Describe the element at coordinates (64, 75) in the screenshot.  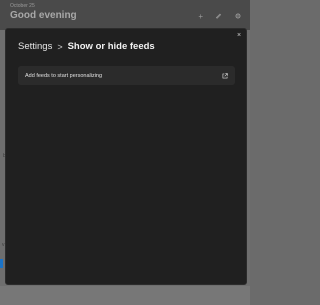
I see `add-feeds-label: Add feeds to start personalizing` at that location.